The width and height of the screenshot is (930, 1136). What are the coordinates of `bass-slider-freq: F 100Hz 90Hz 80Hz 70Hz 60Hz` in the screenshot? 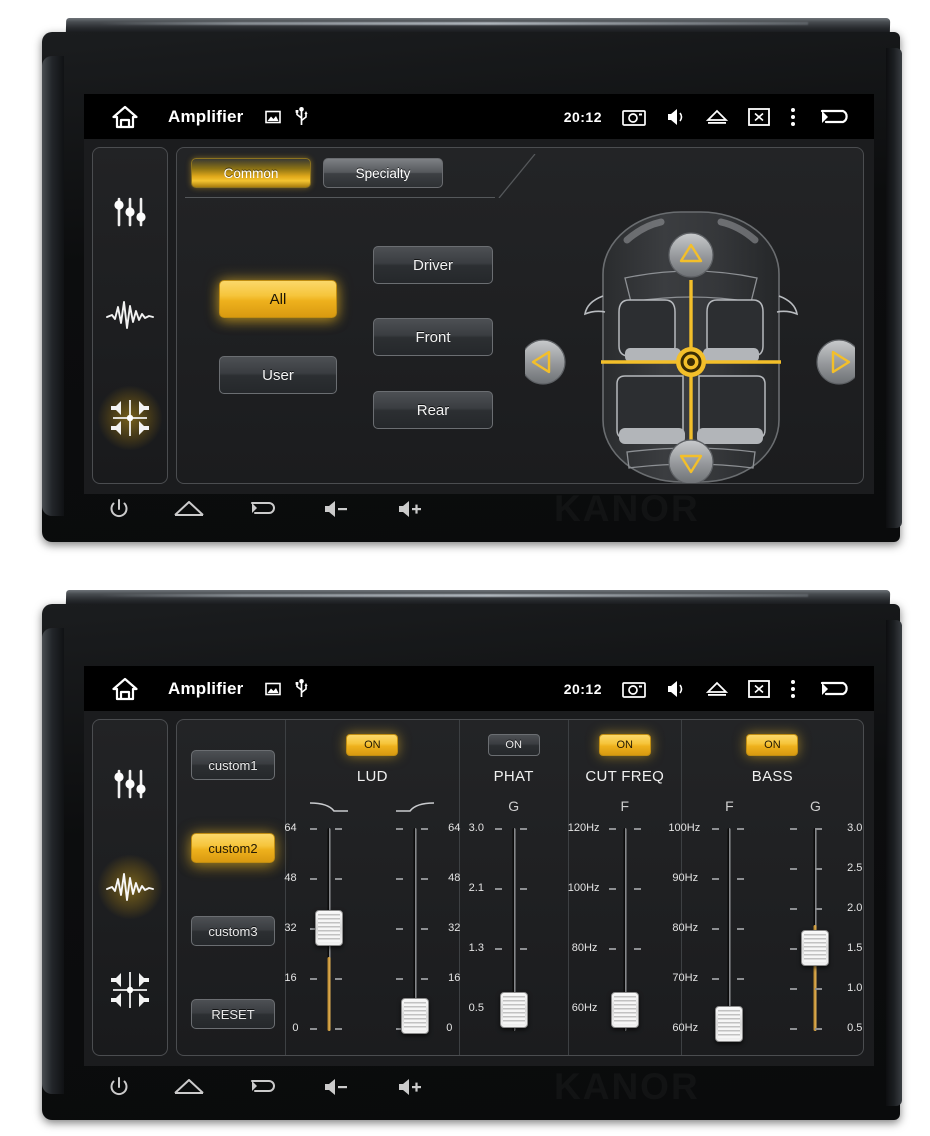 It's located at (720, 922).